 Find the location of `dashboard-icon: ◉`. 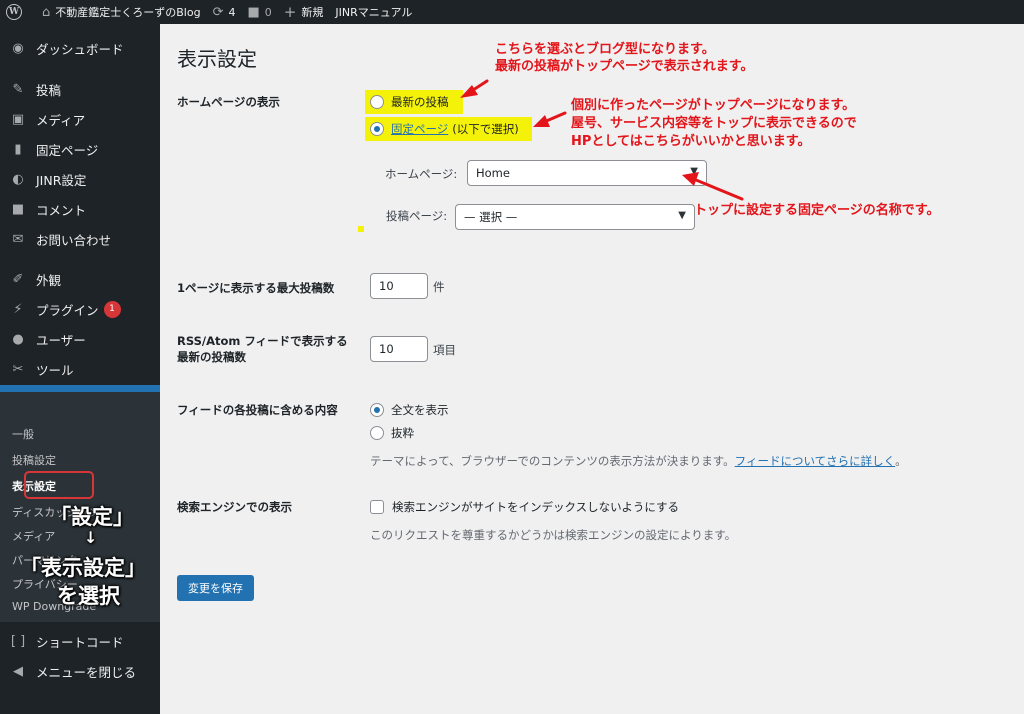

dashboard-icon: ◉ is located at coordinates (18, 48).